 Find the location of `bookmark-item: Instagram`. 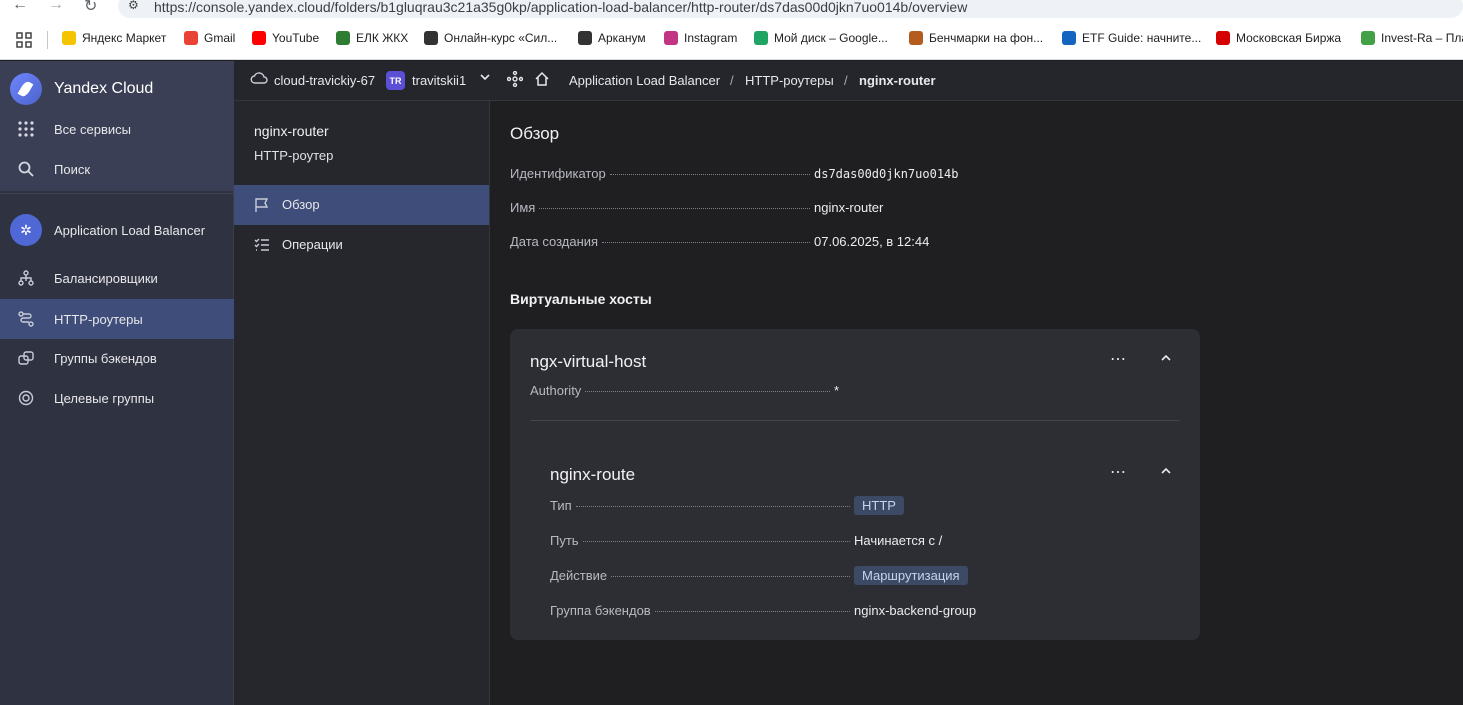

bookmark-item: Instagram is located at coordinates (700, 38).